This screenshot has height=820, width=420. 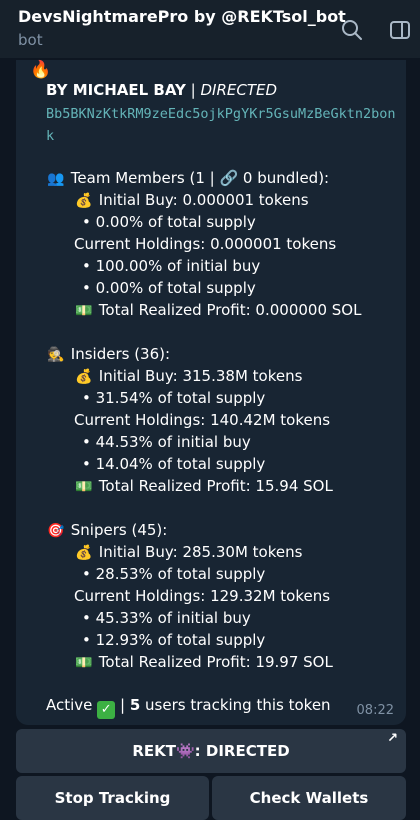 What do you see at coordinates (205, 244) in the screenshot?
I see `team-holdings: Current Holdings: 0.000001 tokens` at bounding box center [205, 244].